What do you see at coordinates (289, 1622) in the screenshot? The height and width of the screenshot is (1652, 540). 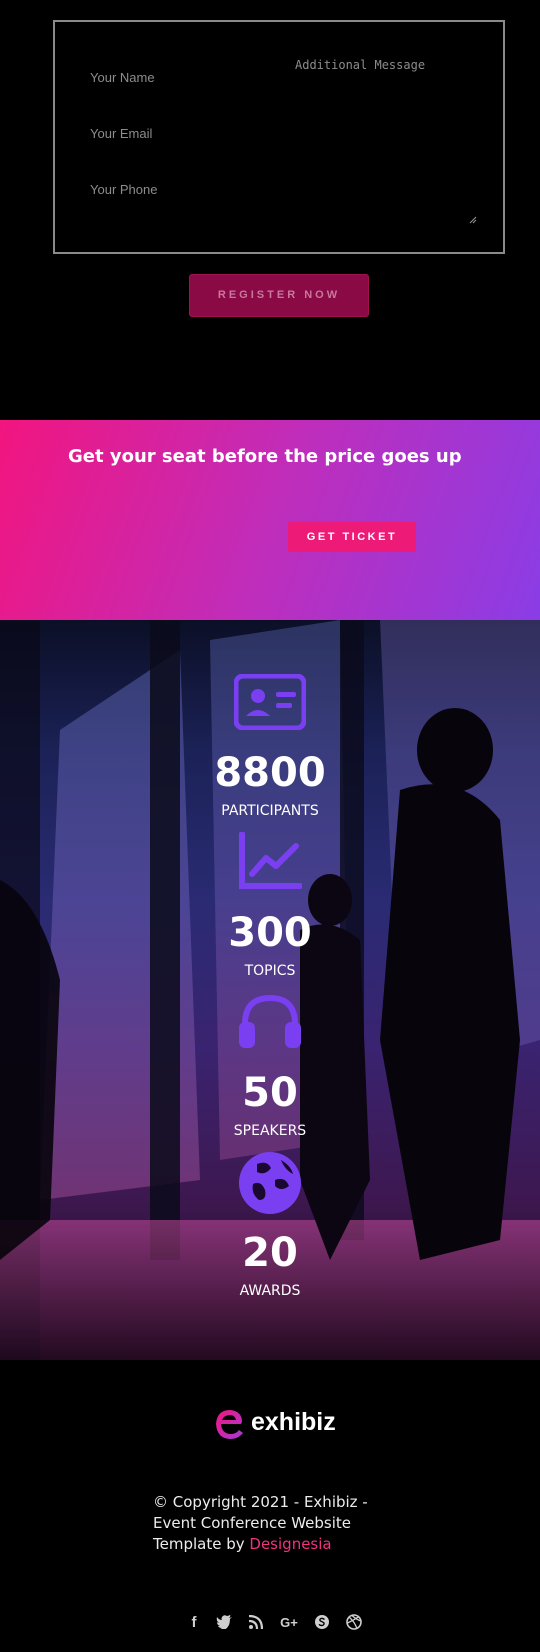 I see `google-plus-icon: G+` at bounding box center [289, 1622].